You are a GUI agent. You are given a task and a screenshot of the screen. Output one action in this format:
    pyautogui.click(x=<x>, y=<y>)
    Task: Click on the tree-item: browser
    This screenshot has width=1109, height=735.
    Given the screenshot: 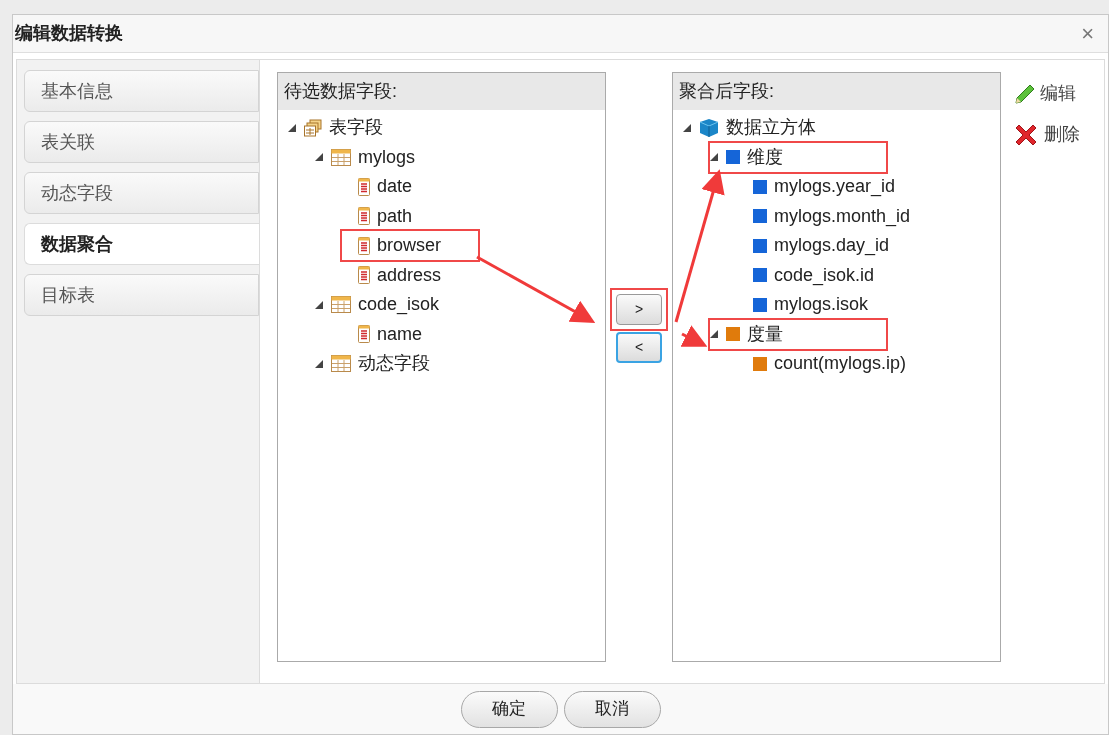 What is the action you would take?
    pyautogui.click(x=410, y=246)
    